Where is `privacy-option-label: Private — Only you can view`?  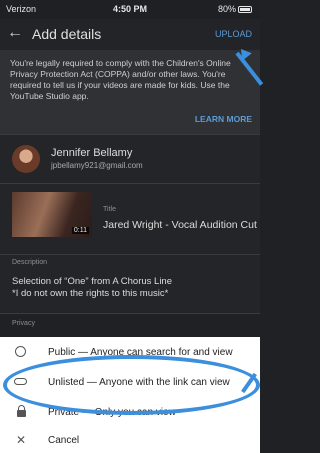 privacy-option-label: Private — Only you can view is located at coordinates (112, 412).